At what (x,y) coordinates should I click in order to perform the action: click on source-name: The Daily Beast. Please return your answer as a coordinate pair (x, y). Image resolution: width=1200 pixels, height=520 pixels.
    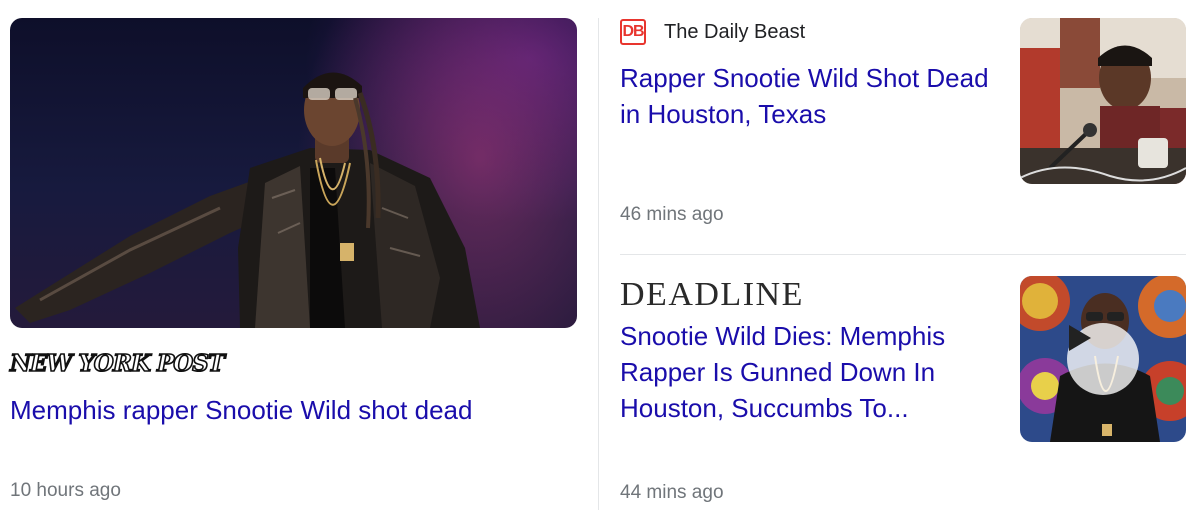
    Looking at the image, I should click on (735, 31).